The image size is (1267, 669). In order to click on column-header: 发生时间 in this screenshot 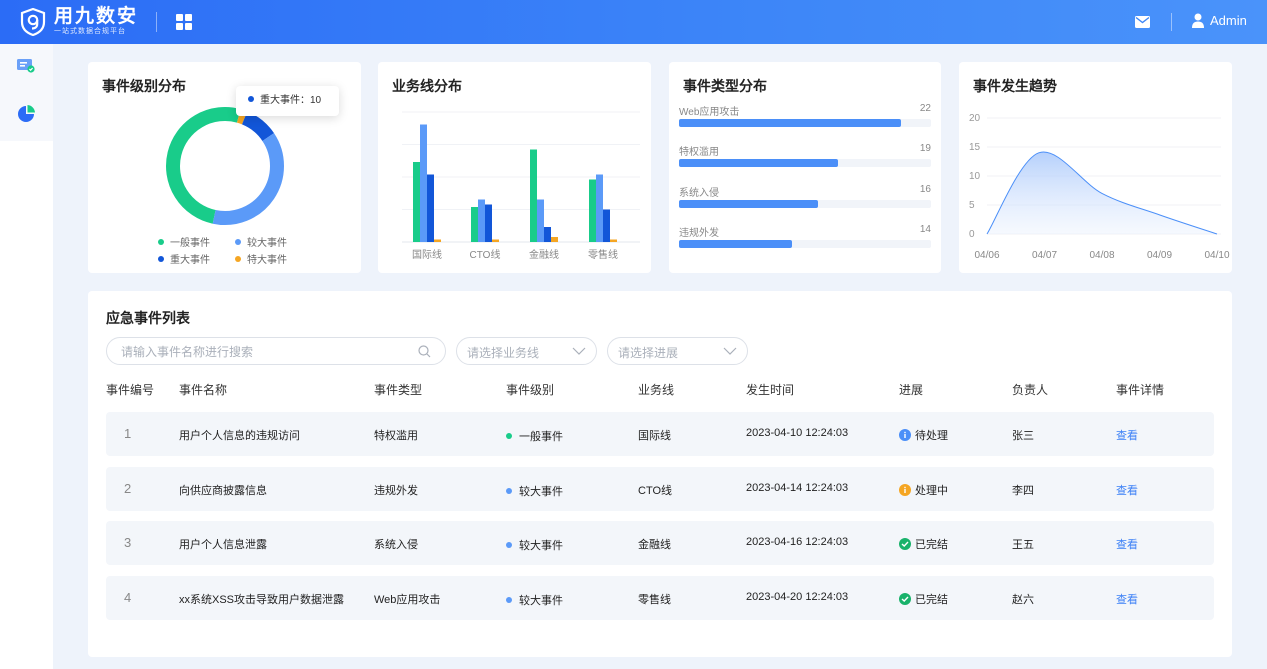, I will do `click(770, 390)`.